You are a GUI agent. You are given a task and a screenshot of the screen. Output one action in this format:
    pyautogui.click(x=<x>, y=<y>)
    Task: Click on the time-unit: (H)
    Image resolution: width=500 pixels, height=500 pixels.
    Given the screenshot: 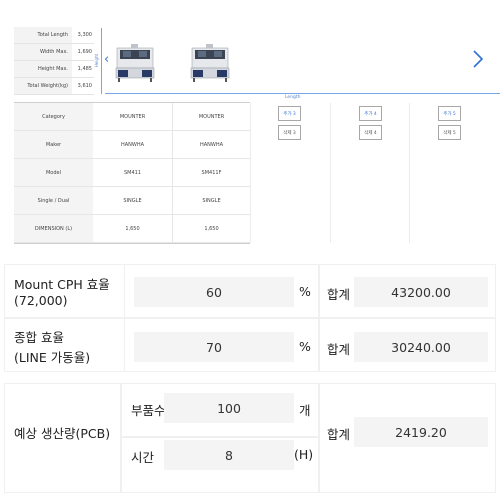 What is the action you would take?
    pyautogui.click(x=304, y=454)
    